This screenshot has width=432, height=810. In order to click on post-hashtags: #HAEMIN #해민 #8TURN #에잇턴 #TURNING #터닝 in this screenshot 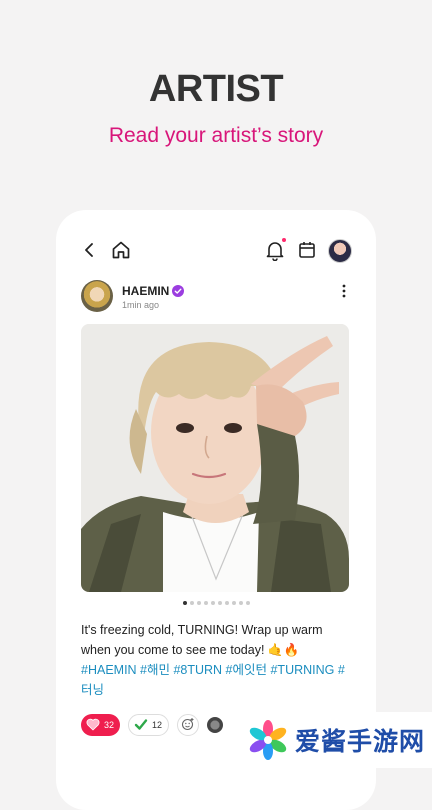, I will do `click(216, 680)`.